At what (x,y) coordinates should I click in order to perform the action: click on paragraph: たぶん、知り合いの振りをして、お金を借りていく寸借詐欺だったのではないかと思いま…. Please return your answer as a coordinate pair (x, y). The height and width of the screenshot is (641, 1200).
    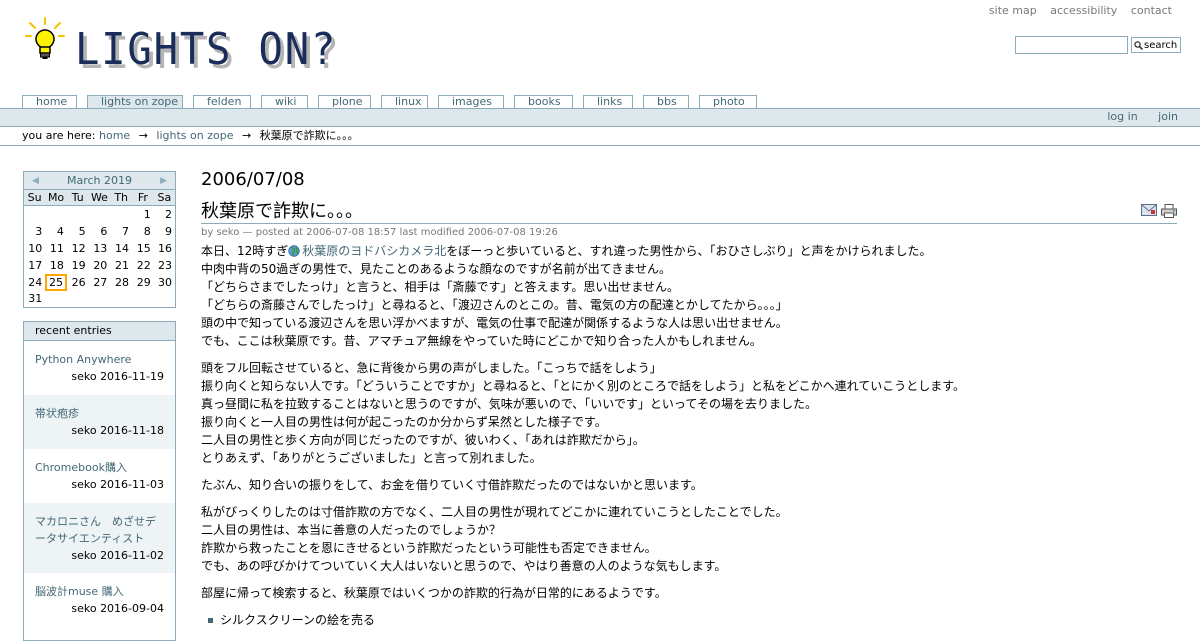
    Looking at the image, I should click on (689, 485).